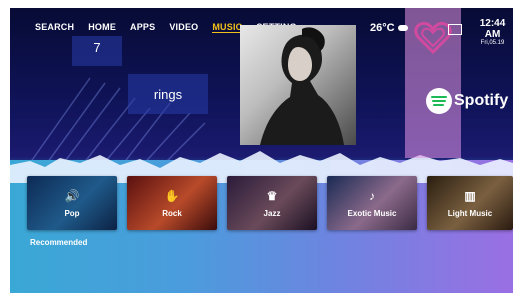  I want to click on spotify-icon, so click(439, 101).